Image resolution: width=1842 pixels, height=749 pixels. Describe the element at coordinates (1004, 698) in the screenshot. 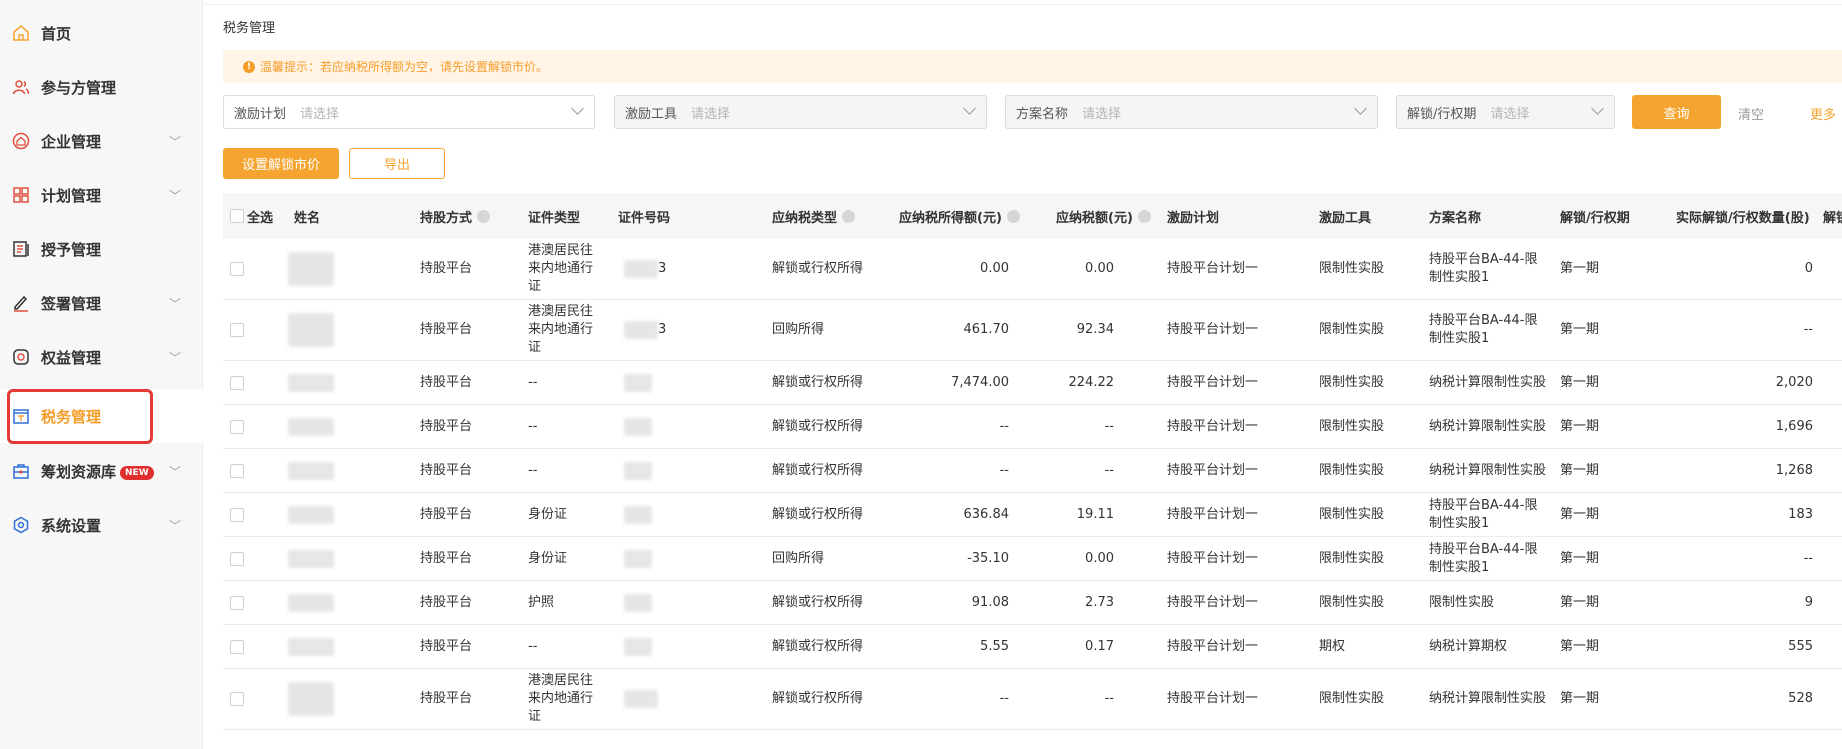

I see `cell-taxable-income: --` at that location.